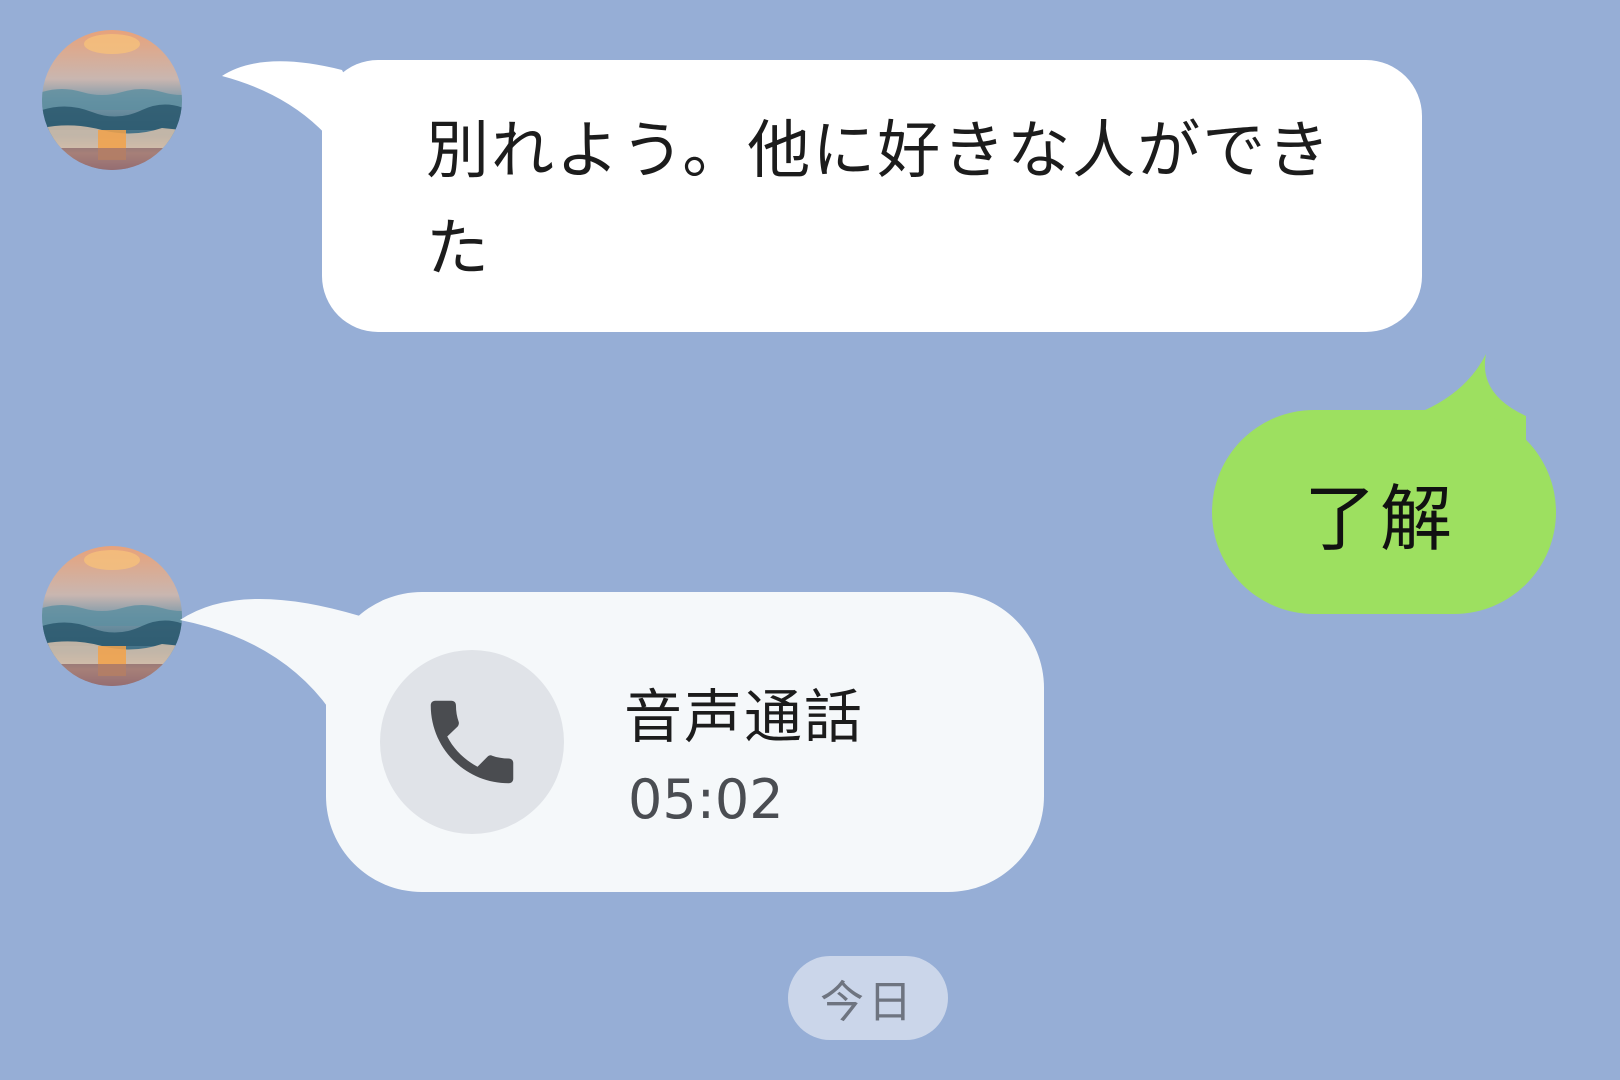  What do you see at coordinates (706, 799) in the screenshot?
I see `call-duration: 05:02` at bounding box center [706, 799].